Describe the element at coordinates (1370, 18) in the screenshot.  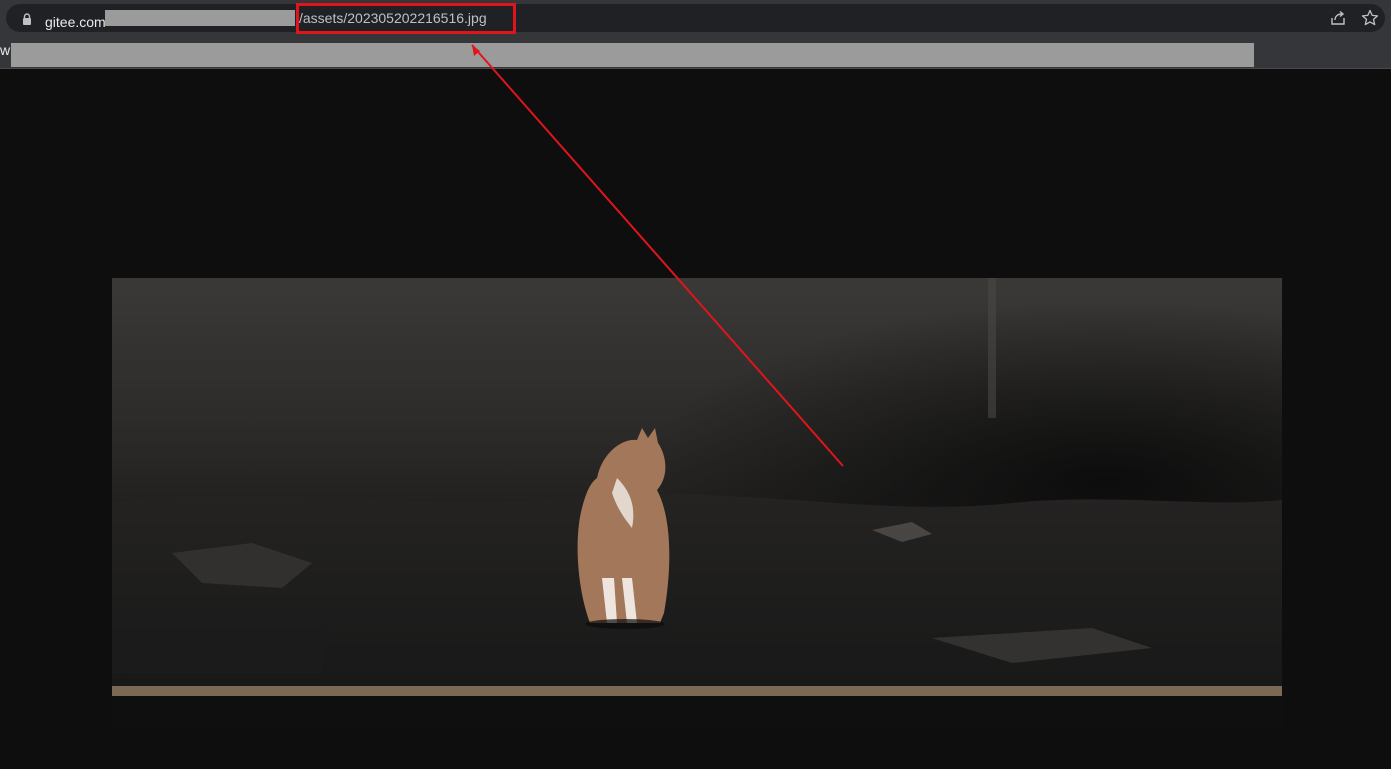
I see `star-icon` at that location.